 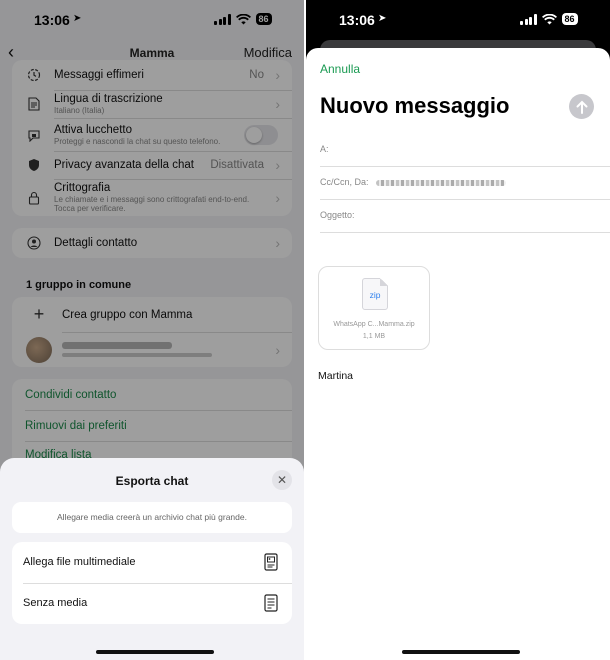 I want to click on redacted-address, so click(x=441, y=183).